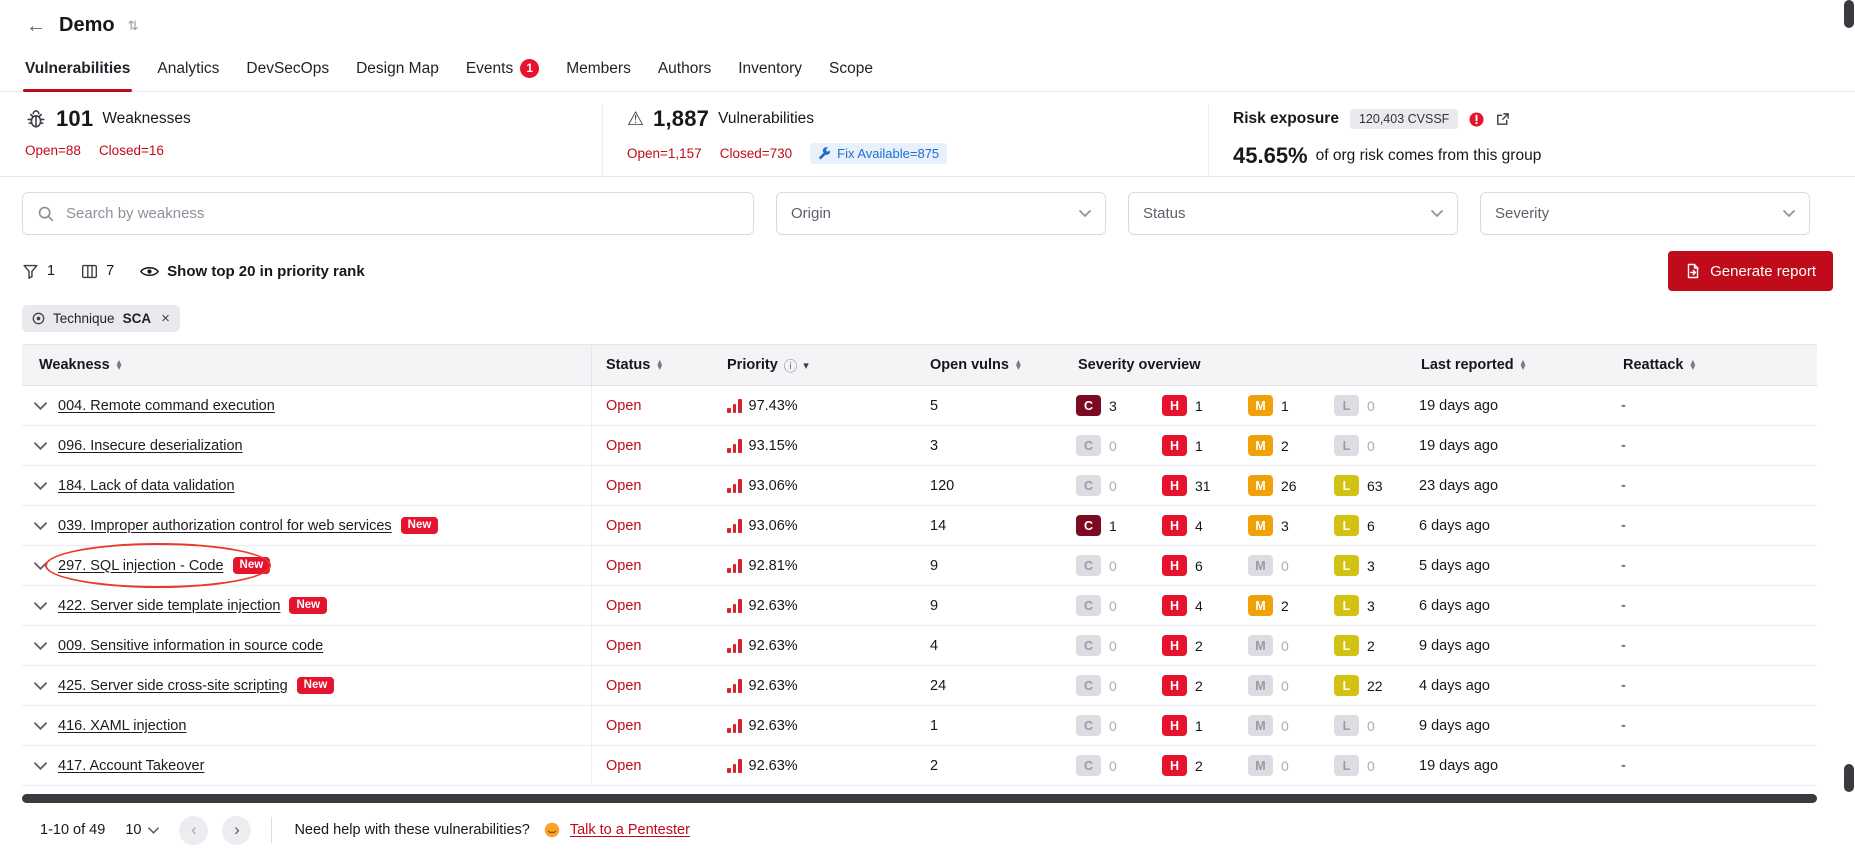  I want to click on severity-count-m: 3, so click(1285, 525).